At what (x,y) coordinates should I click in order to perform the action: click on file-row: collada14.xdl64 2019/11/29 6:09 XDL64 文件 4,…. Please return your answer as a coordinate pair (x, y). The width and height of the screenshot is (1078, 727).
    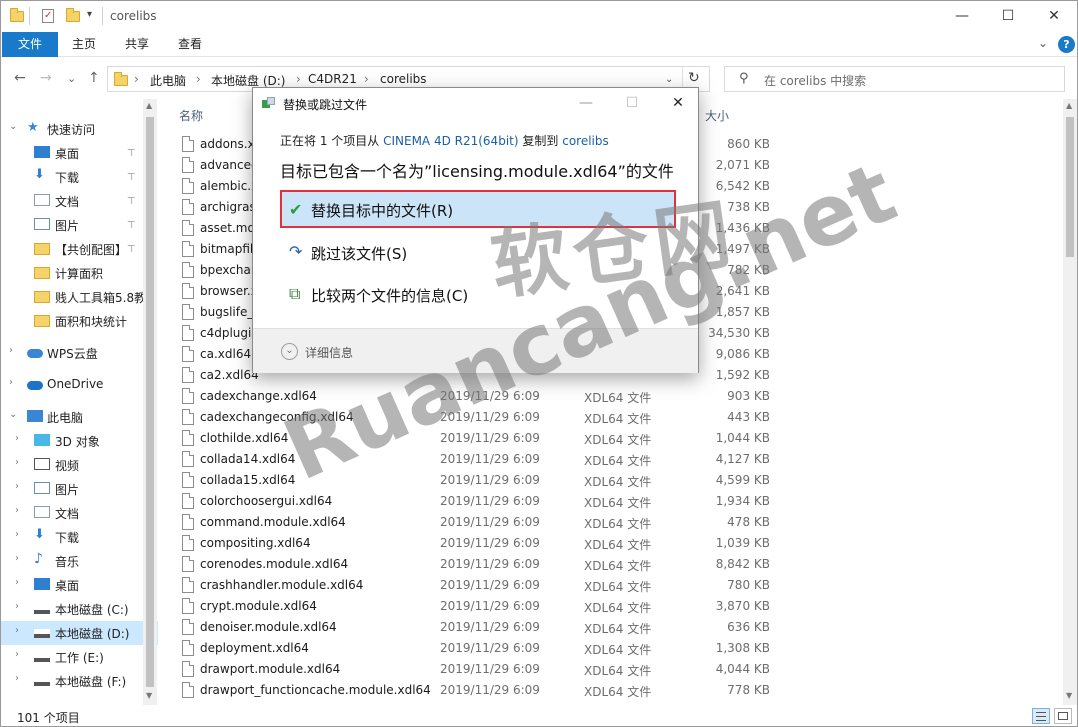
    Looking at the image, I should click on (620, 459).